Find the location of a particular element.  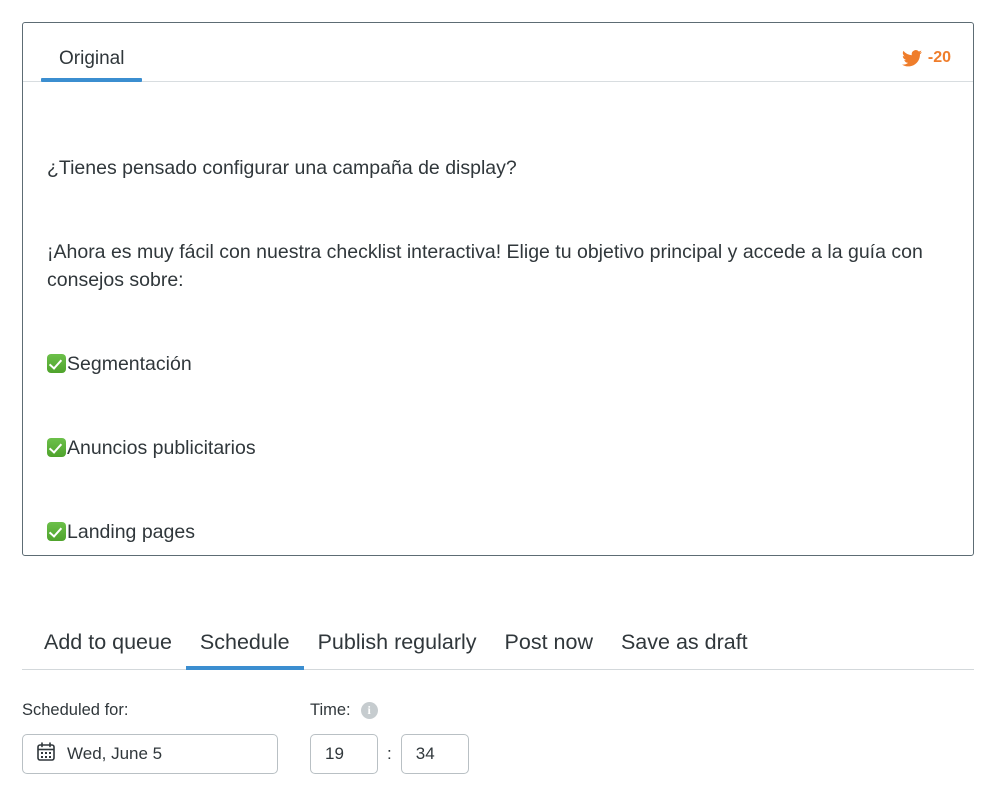

character-count-value: -20 is located at coordinates (939, 57).